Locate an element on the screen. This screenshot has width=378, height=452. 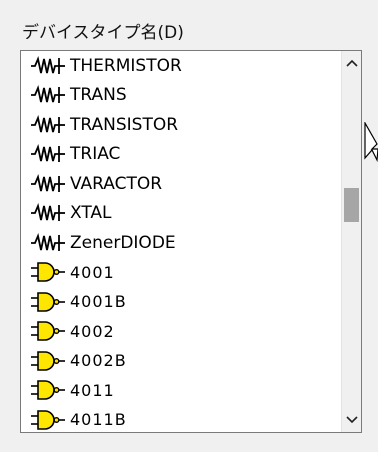
list-item: 4011 is located at coordinates (181, 391).